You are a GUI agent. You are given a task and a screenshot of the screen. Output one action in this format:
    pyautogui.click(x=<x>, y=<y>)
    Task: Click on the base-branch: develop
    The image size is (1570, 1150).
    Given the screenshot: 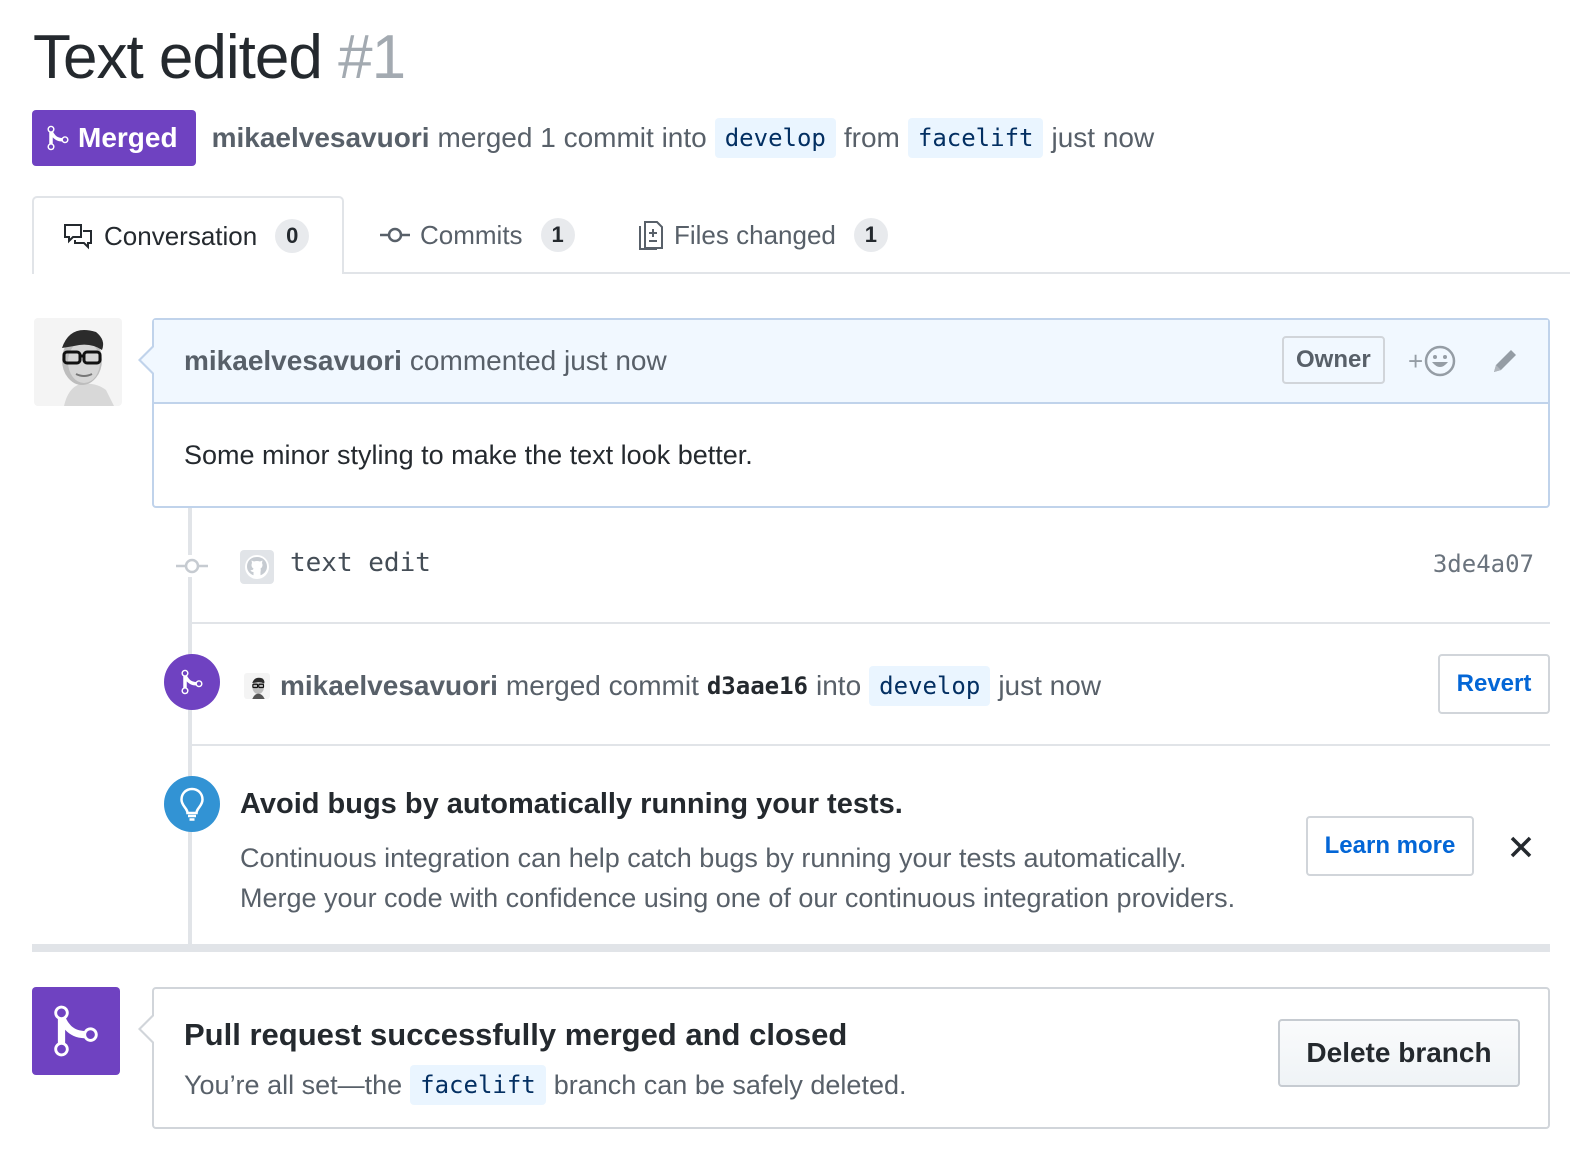 What is the action you would take?
    pyautogui.click(x=775, y=138)
    